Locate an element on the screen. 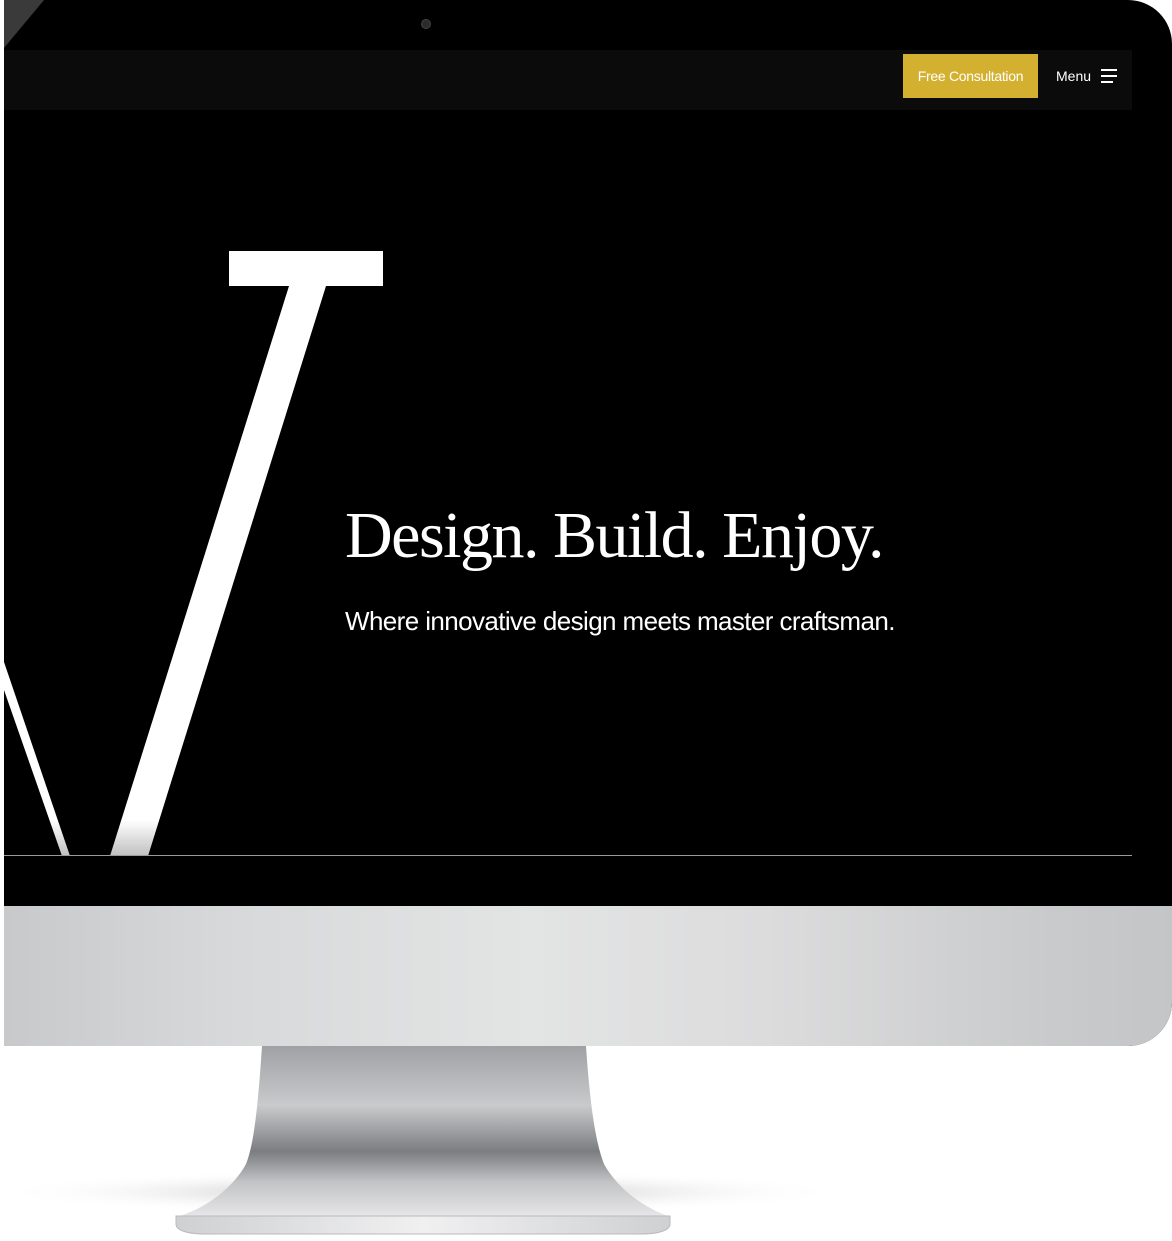  logo-base-shadow is located at coordinates (84, 838).